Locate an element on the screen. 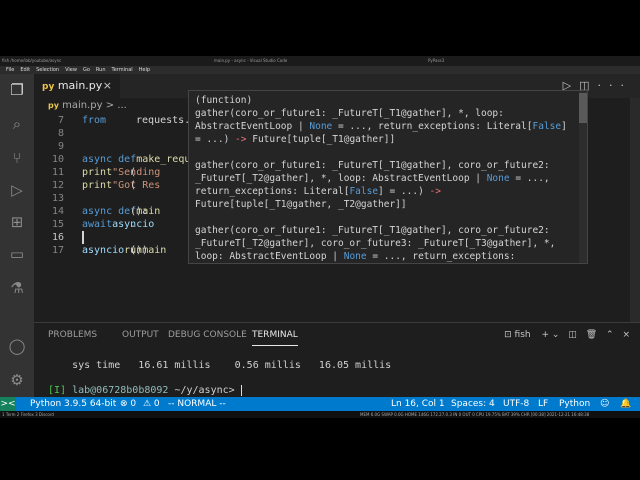 This screenshot has height=480, width=640. cursor-position: Ln 16, Col 1 is located at coordinates (418, 404).